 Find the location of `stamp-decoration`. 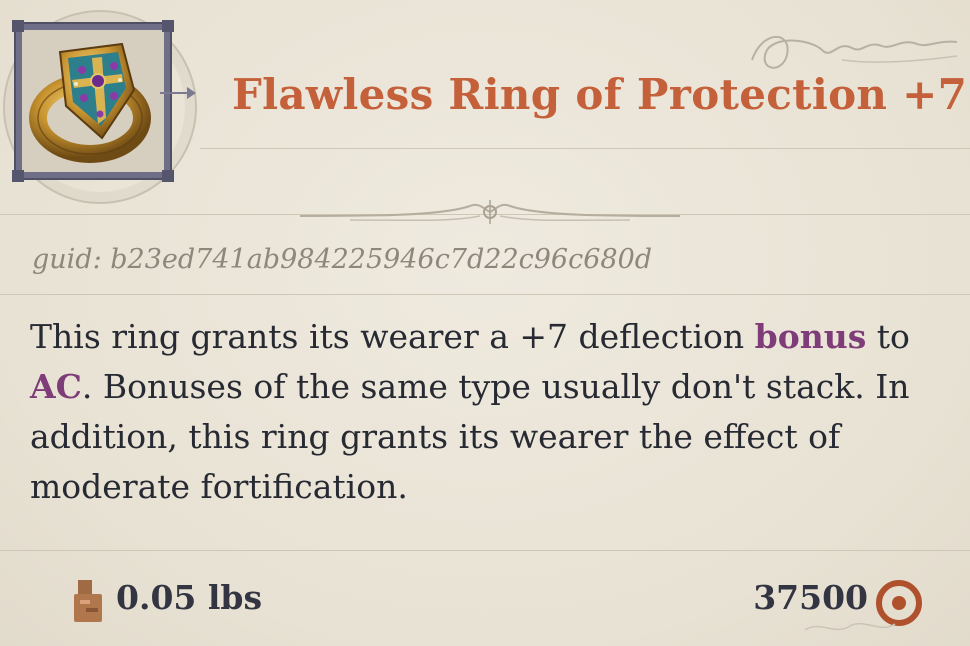

stamp-decoration is located at coordinates (850, 626).